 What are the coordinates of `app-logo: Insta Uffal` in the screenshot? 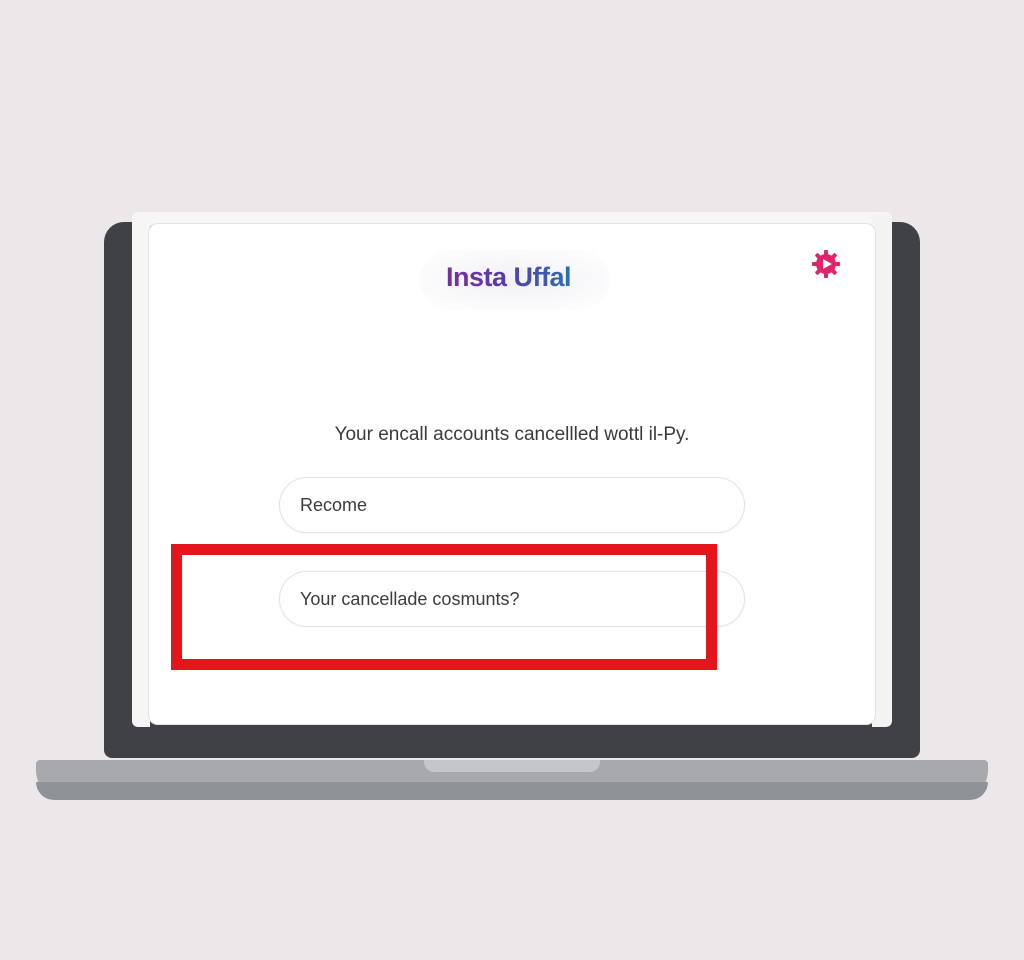 It's located at (509, 277).